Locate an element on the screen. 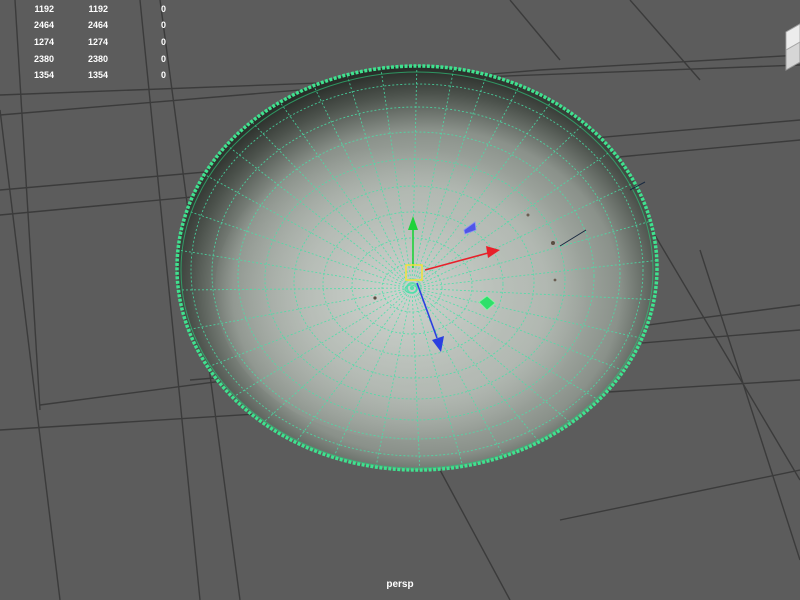 This screenshot has height=600, width=800. view-cube-icon is located at coordinates (789, 49).